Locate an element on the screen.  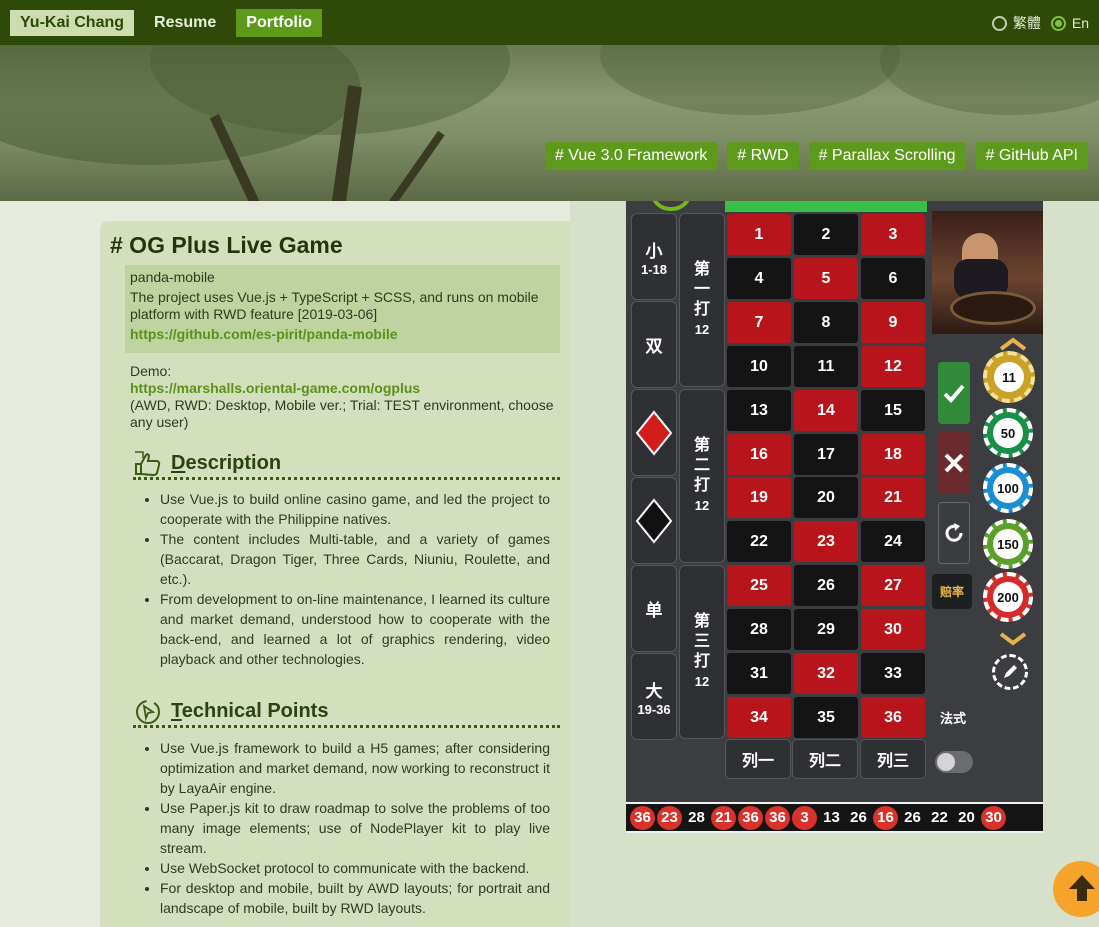
radio-en is located at coordinates (1058, 23).